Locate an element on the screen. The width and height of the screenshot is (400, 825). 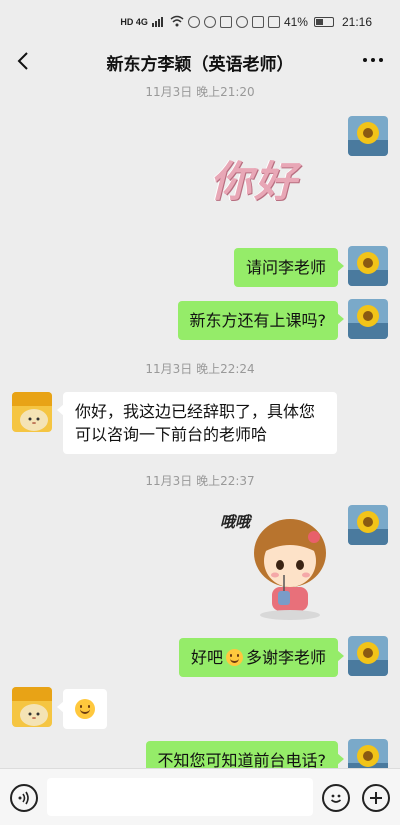
message-text: 好吧 is located at coordinates (206, 657).